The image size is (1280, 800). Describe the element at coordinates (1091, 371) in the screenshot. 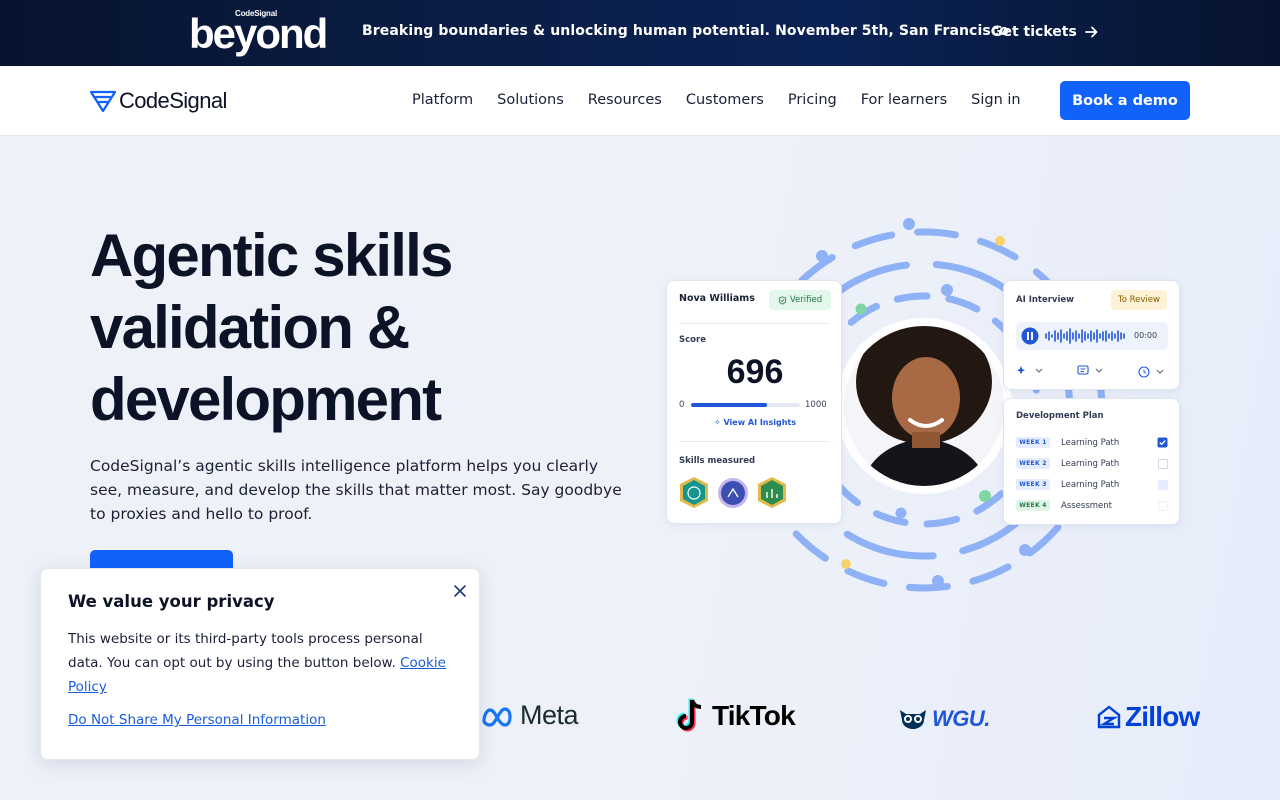

I see `transcript-dropdown-icon` at that location.